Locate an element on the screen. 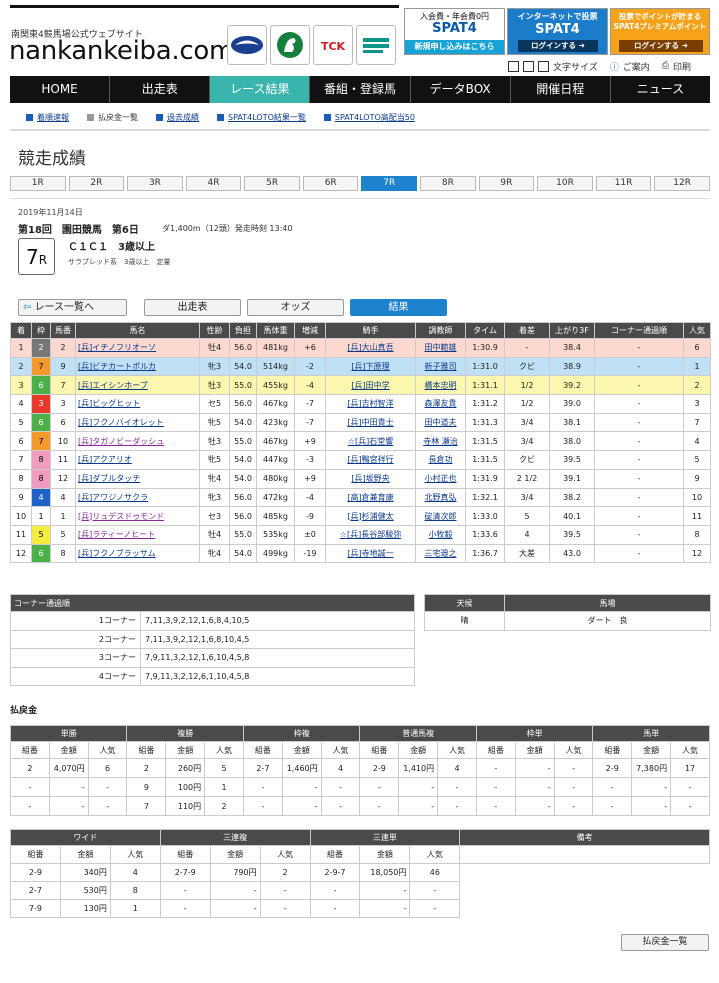 The image size is (719, 983). subnav-item: SPAT4LOTO高配当50 is located at coordinates (369, 117).